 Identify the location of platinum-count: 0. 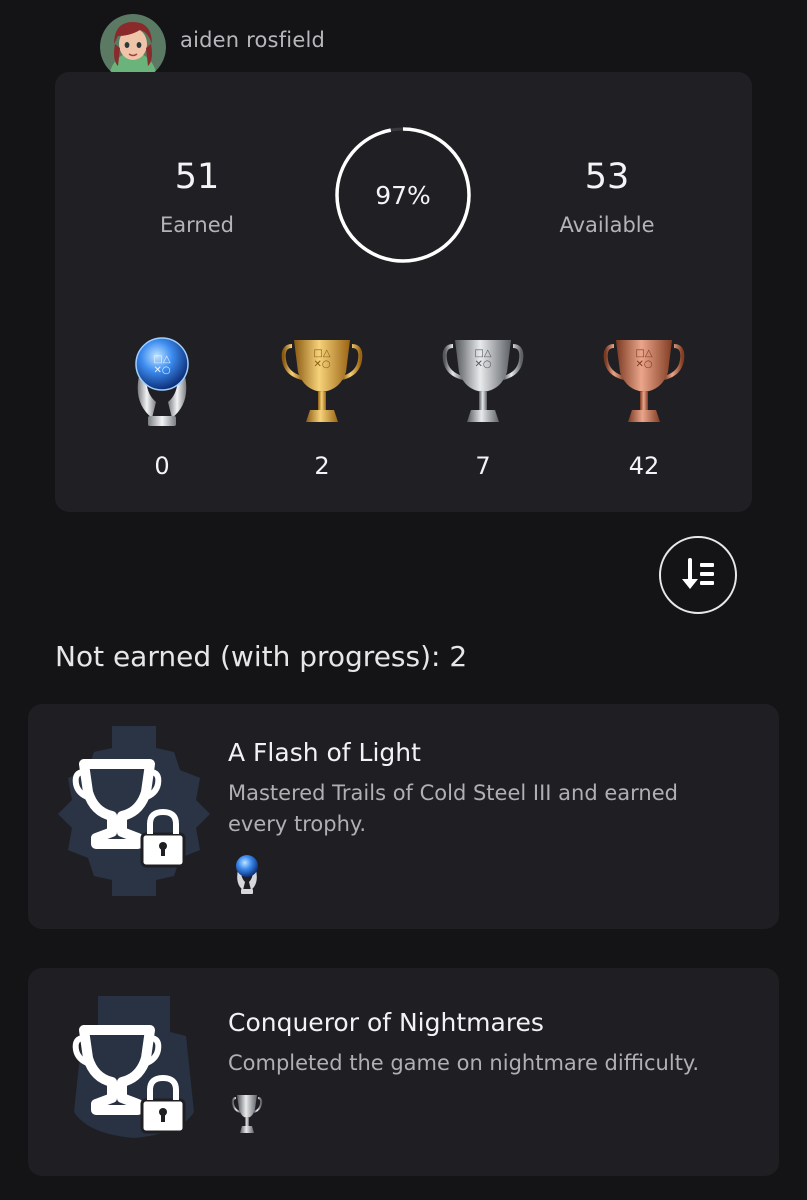
(162, 466).